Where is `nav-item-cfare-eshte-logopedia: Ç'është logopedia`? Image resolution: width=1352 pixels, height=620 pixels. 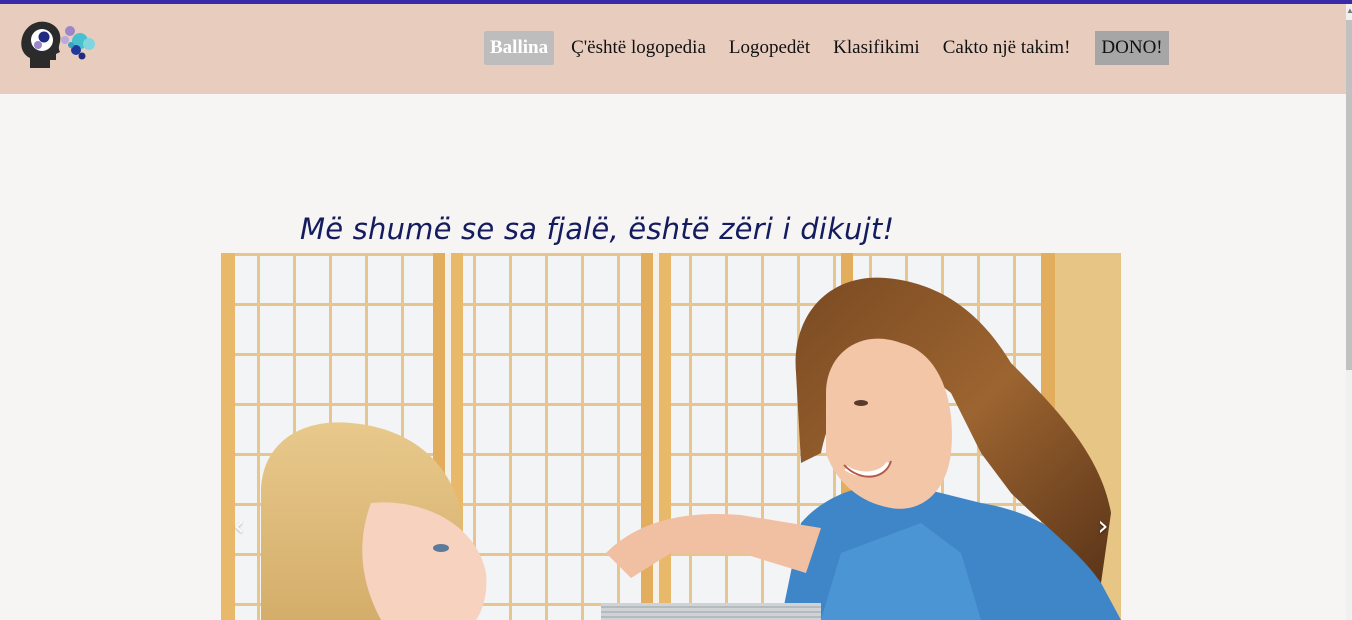
nav-item-cfare-eshte-logopedia: Ç'është logopedia is located at coordinates (638, 48).